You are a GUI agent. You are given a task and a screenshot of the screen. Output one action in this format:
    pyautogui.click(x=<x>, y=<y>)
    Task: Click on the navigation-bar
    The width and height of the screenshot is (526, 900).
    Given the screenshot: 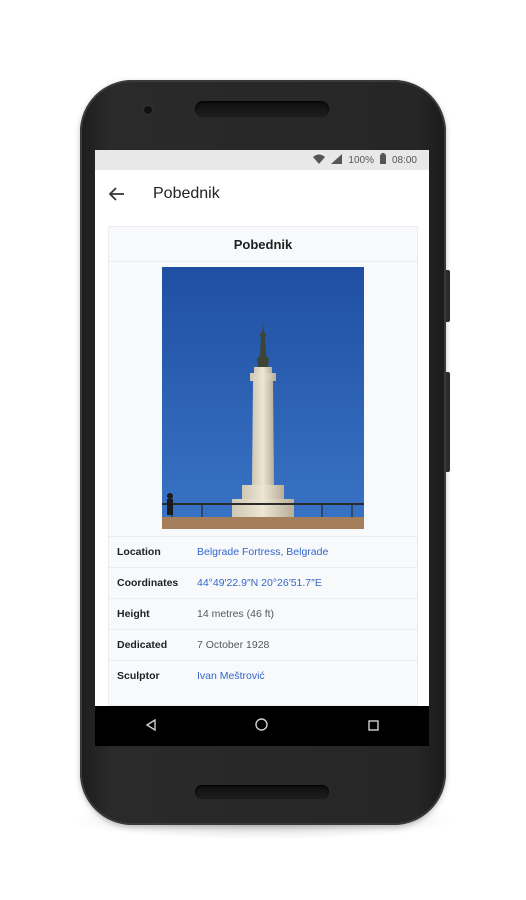 What is the action you would take?
    pyautogui.click(x=262, y=726)
    